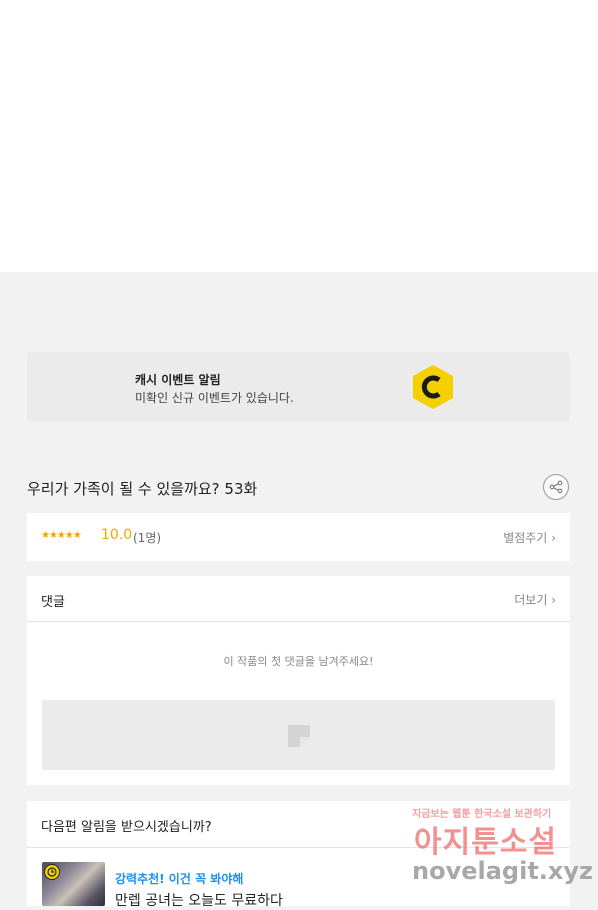 This screenshot has height=910, width=598. Describe the element at coordinates (73, 884) in the screenshot. I see `recommend-thumbnail` at that location.